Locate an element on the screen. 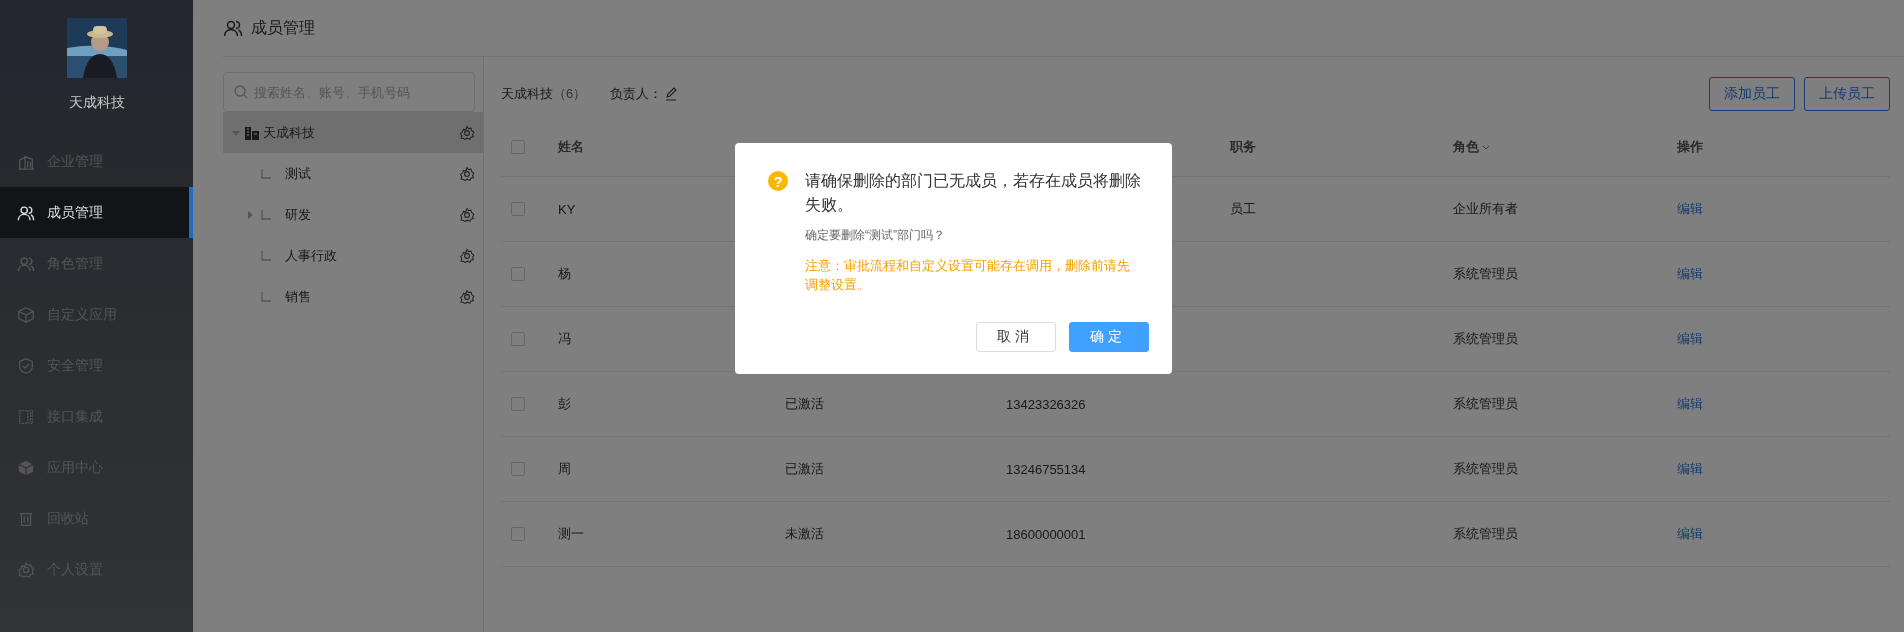 The width and height of the screenshot is (1904, 632). table-cell: 18600000001 is located at coordinates (1046, 534).